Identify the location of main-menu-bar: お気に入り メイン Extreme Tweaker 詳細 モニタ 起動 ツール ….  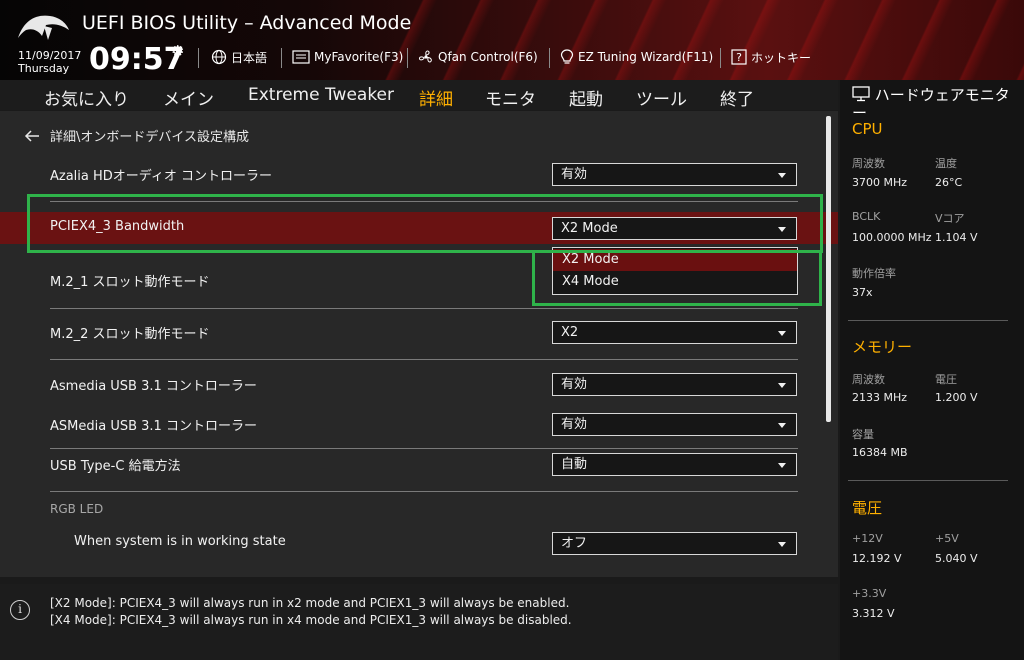
(419, 96).